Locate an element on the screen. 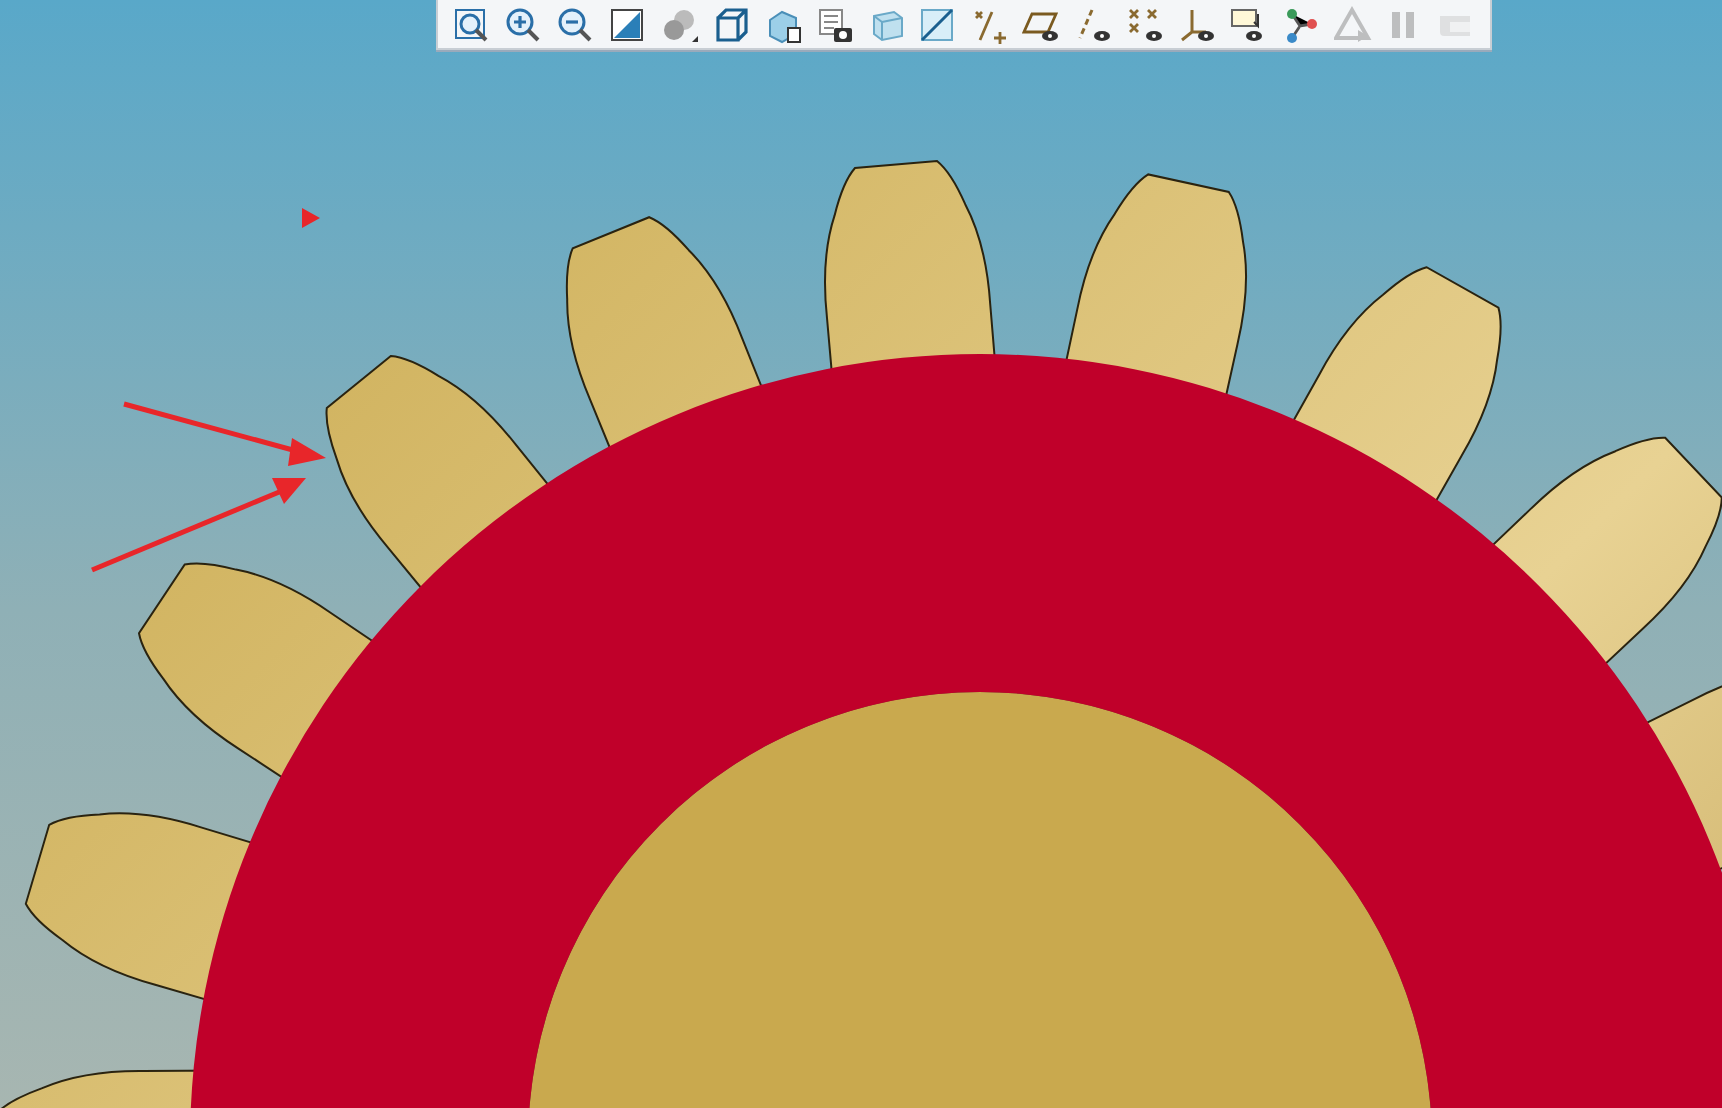 This screenshot has width=1722, height=1108. box-icon is located at coordinates (886, 24).